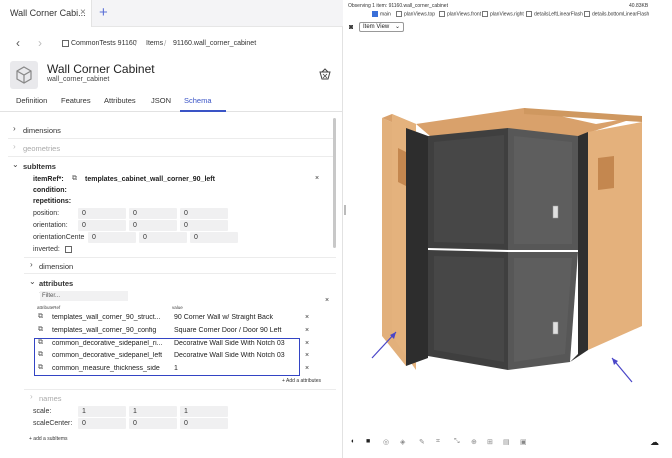  Describe the element at coordinates (41, 148) in the screenshot. I see `section-geometries: geometries` at that location.